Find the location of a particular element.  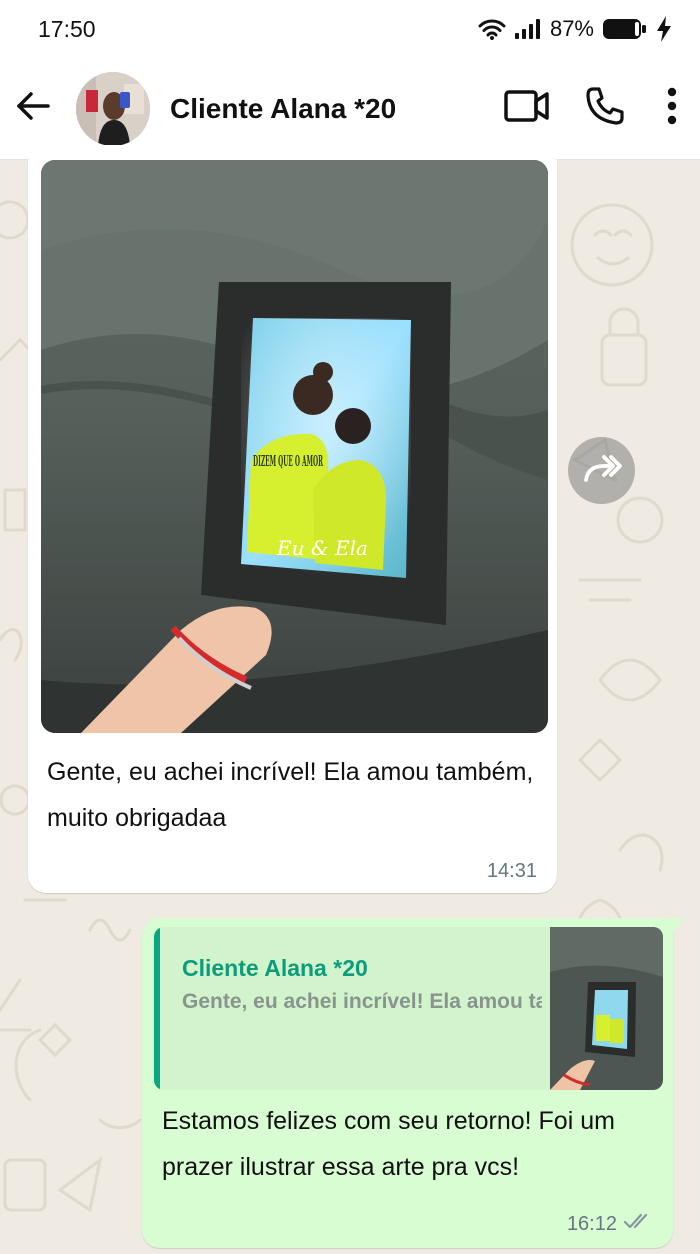

outgoing-message-time: 16:12 is located at coordinates (591, 1223).